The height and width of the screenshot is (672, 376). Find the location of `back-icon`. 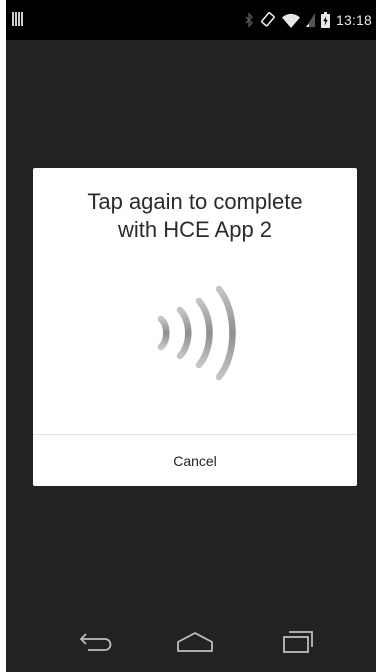

back-icon is located at coordinates (96, 642).